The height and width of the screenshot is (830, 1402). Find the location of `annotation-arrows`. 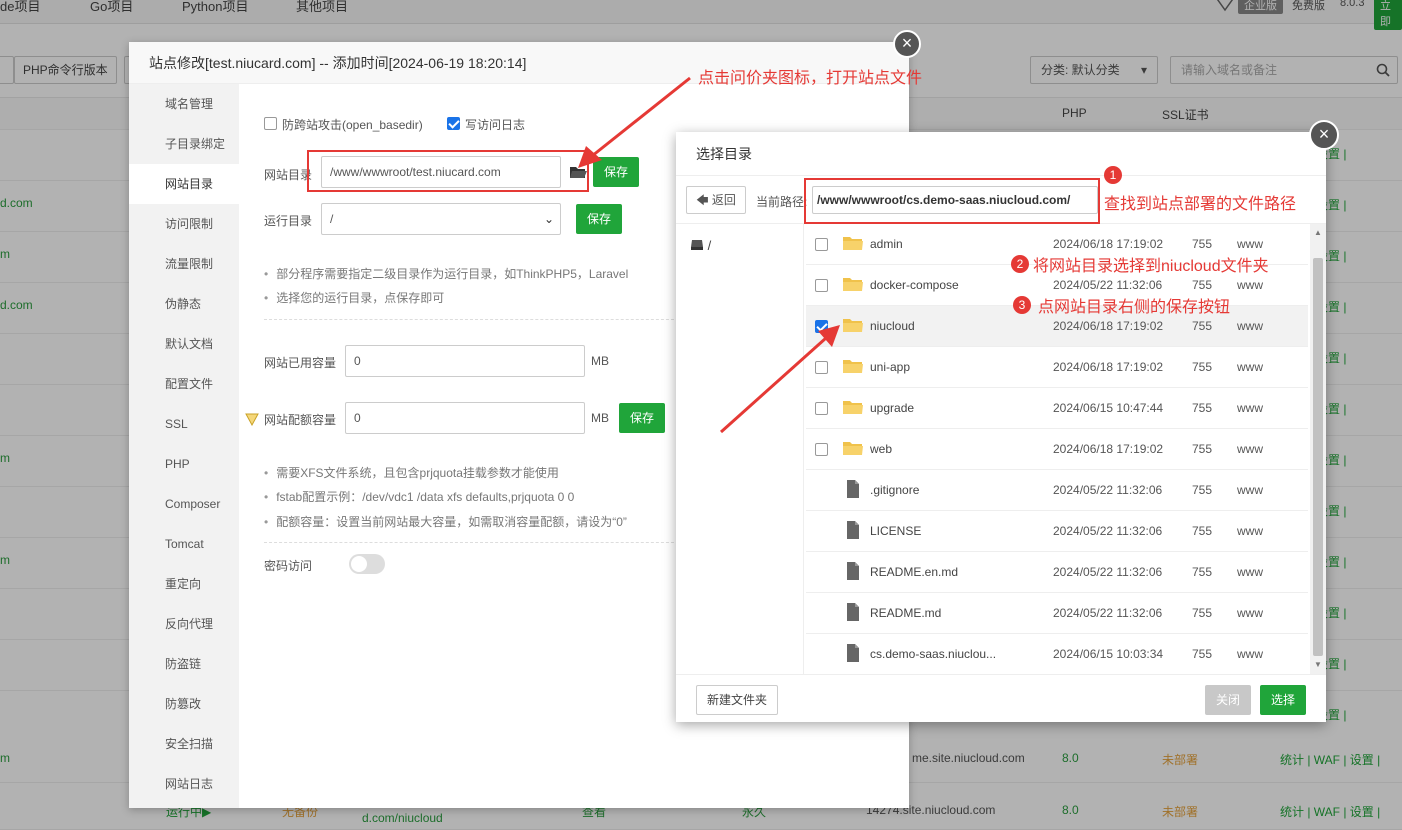

annotation-arrows is located at coordinates (709, 255).